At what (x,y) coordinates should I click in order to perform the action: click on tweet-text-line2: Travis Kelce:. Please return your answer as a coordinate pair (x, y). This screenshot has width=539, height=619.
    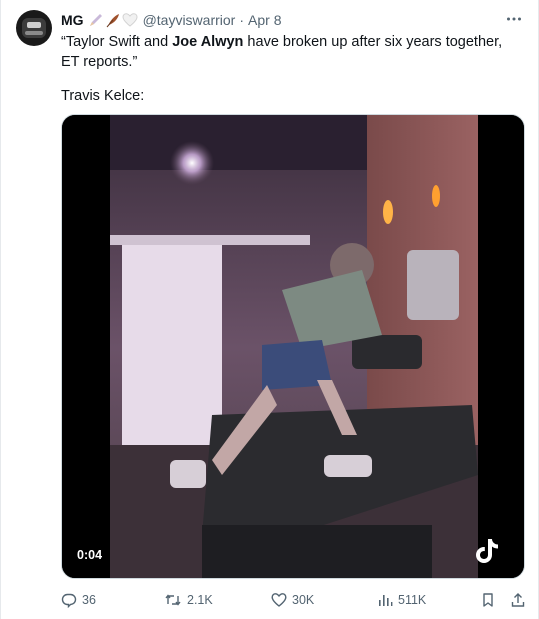
    Looking at the image, I should click on (103, 96).